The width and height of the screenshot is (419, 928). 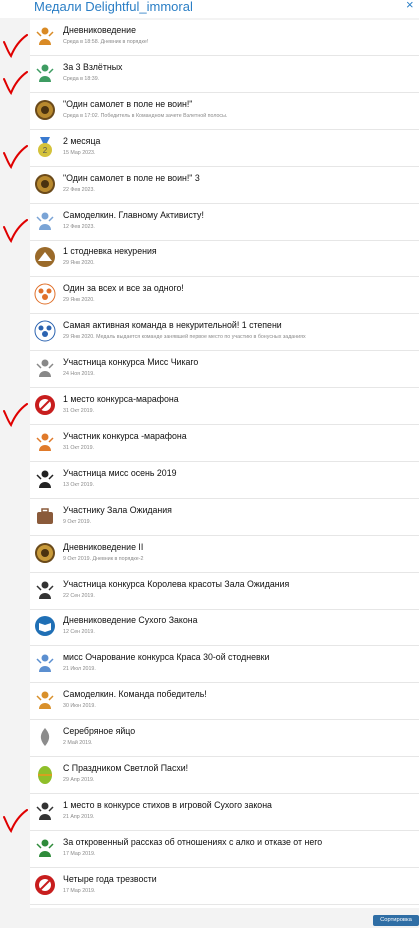 I want to click on quill-icon, so click(x=45, y=811).